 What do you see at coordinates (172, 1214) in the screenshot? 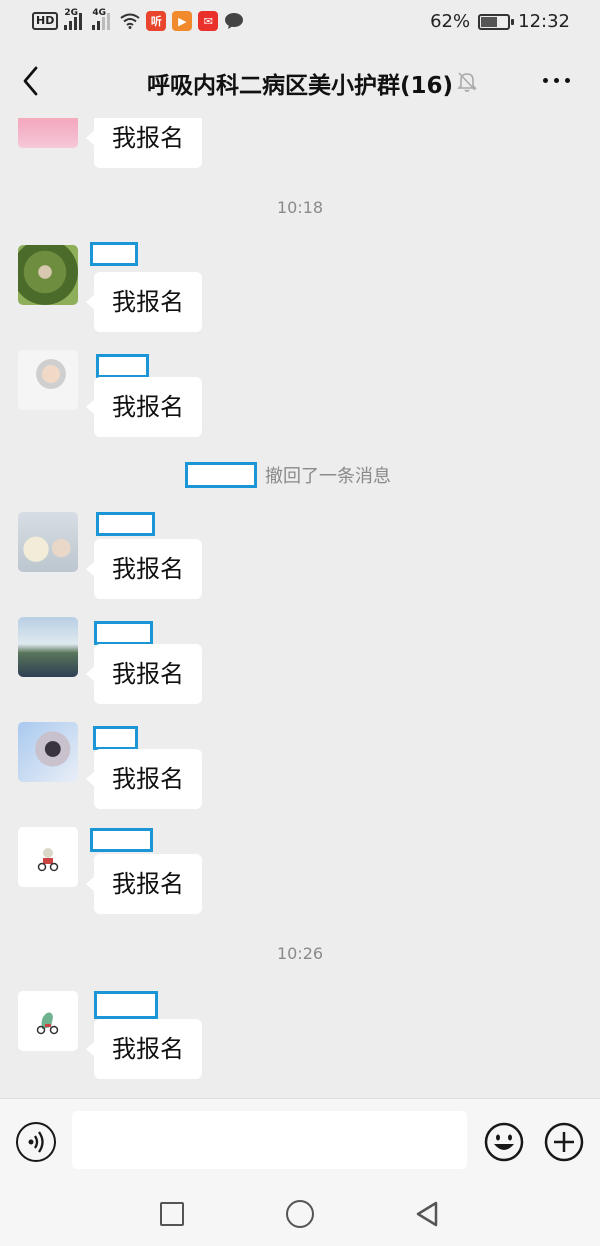
I see `recent-apps-icon` at bounding box center [172, 1214].